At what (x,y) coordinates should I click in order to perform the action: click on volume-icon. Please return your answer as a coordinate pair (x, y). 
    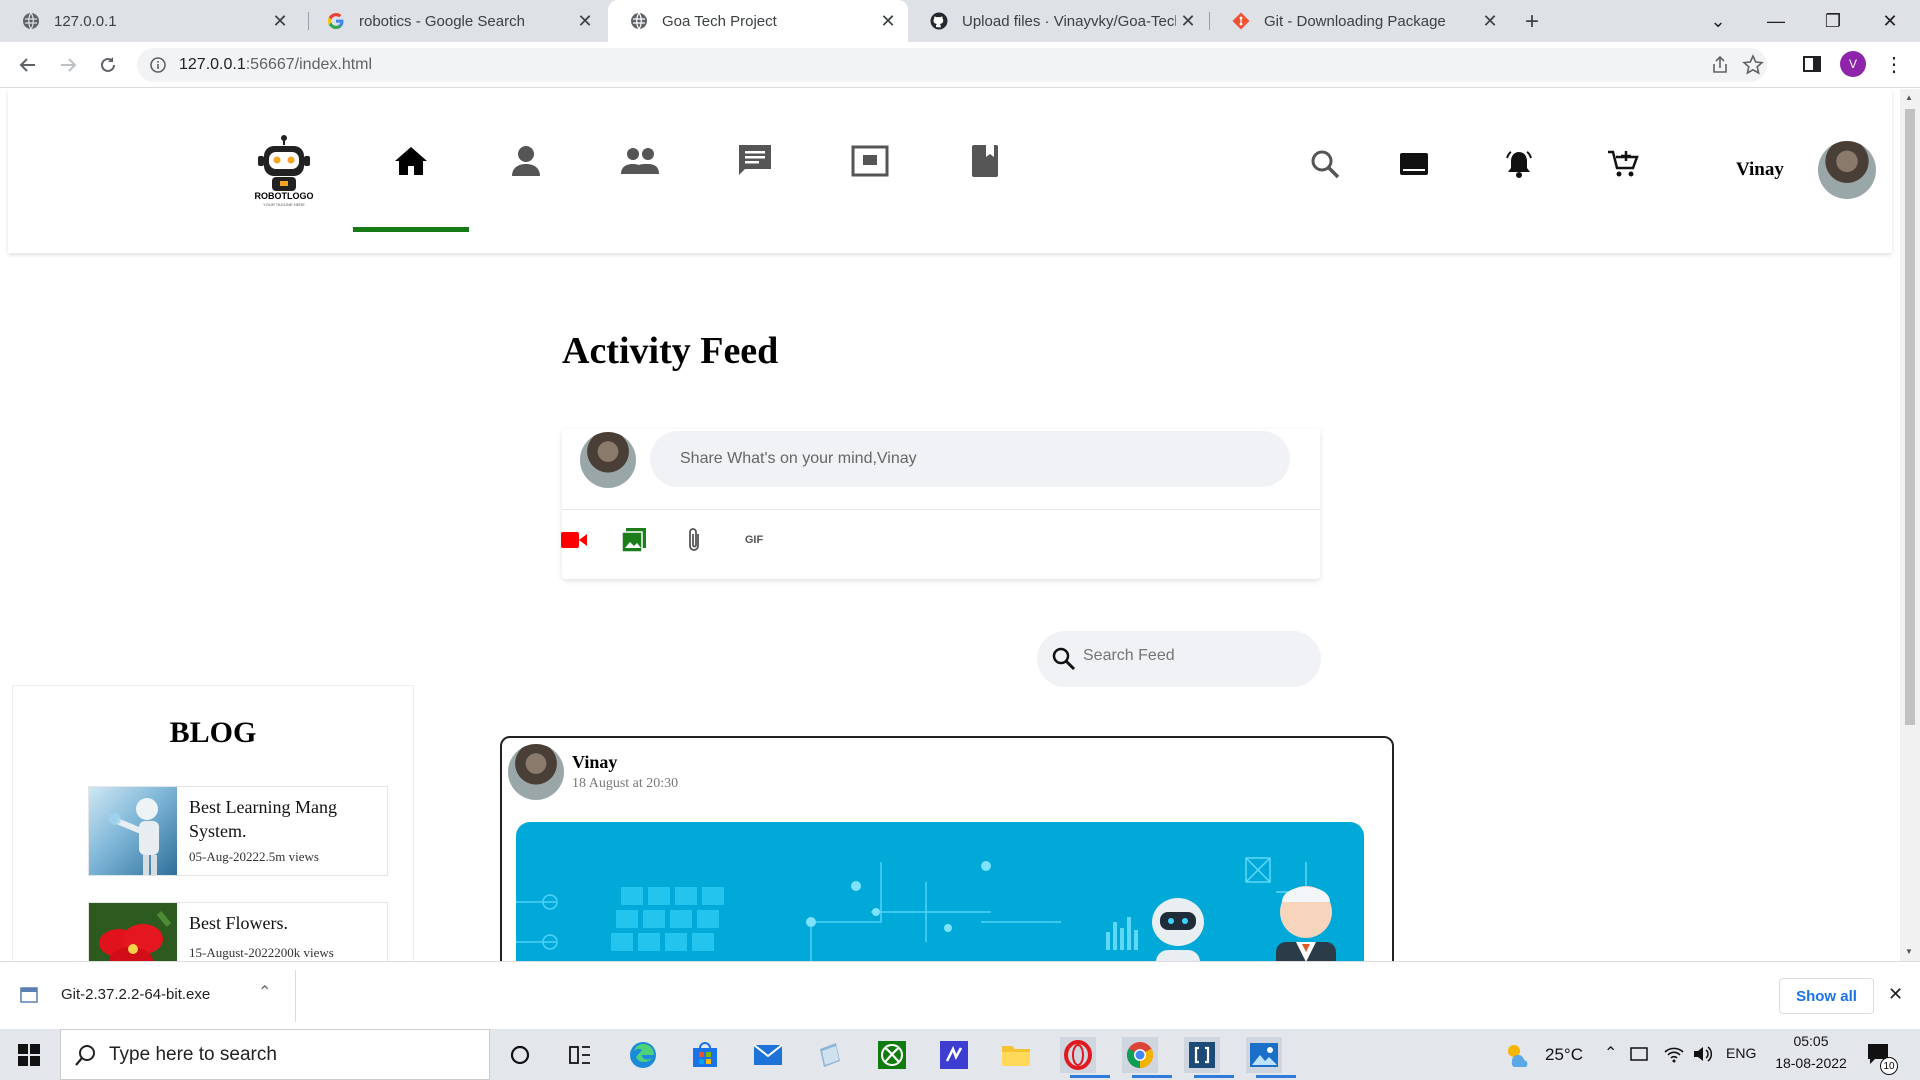
    Looking at the image, I should click on (1702, 1056).